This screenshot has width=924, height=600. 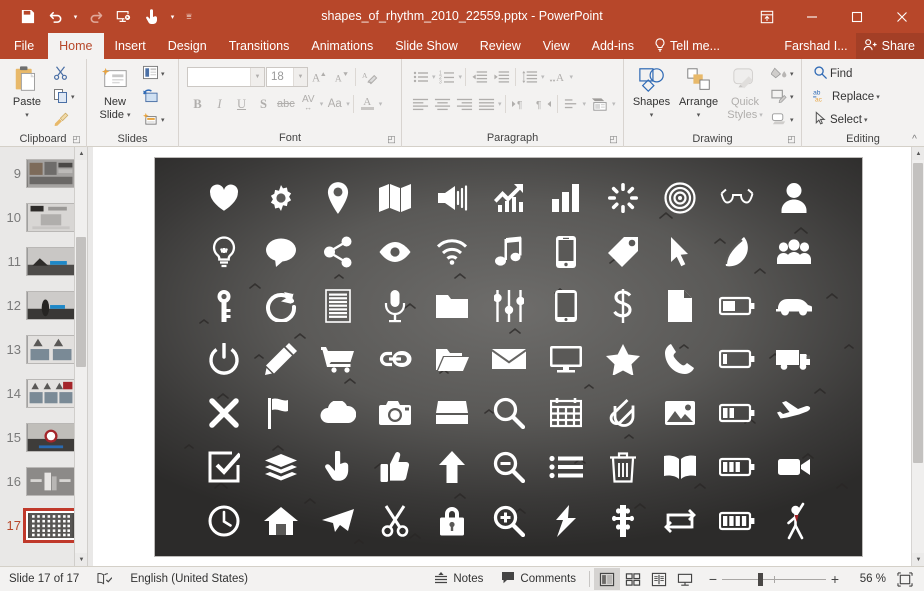 I want to click on center-button, so click(x=442, y=104).